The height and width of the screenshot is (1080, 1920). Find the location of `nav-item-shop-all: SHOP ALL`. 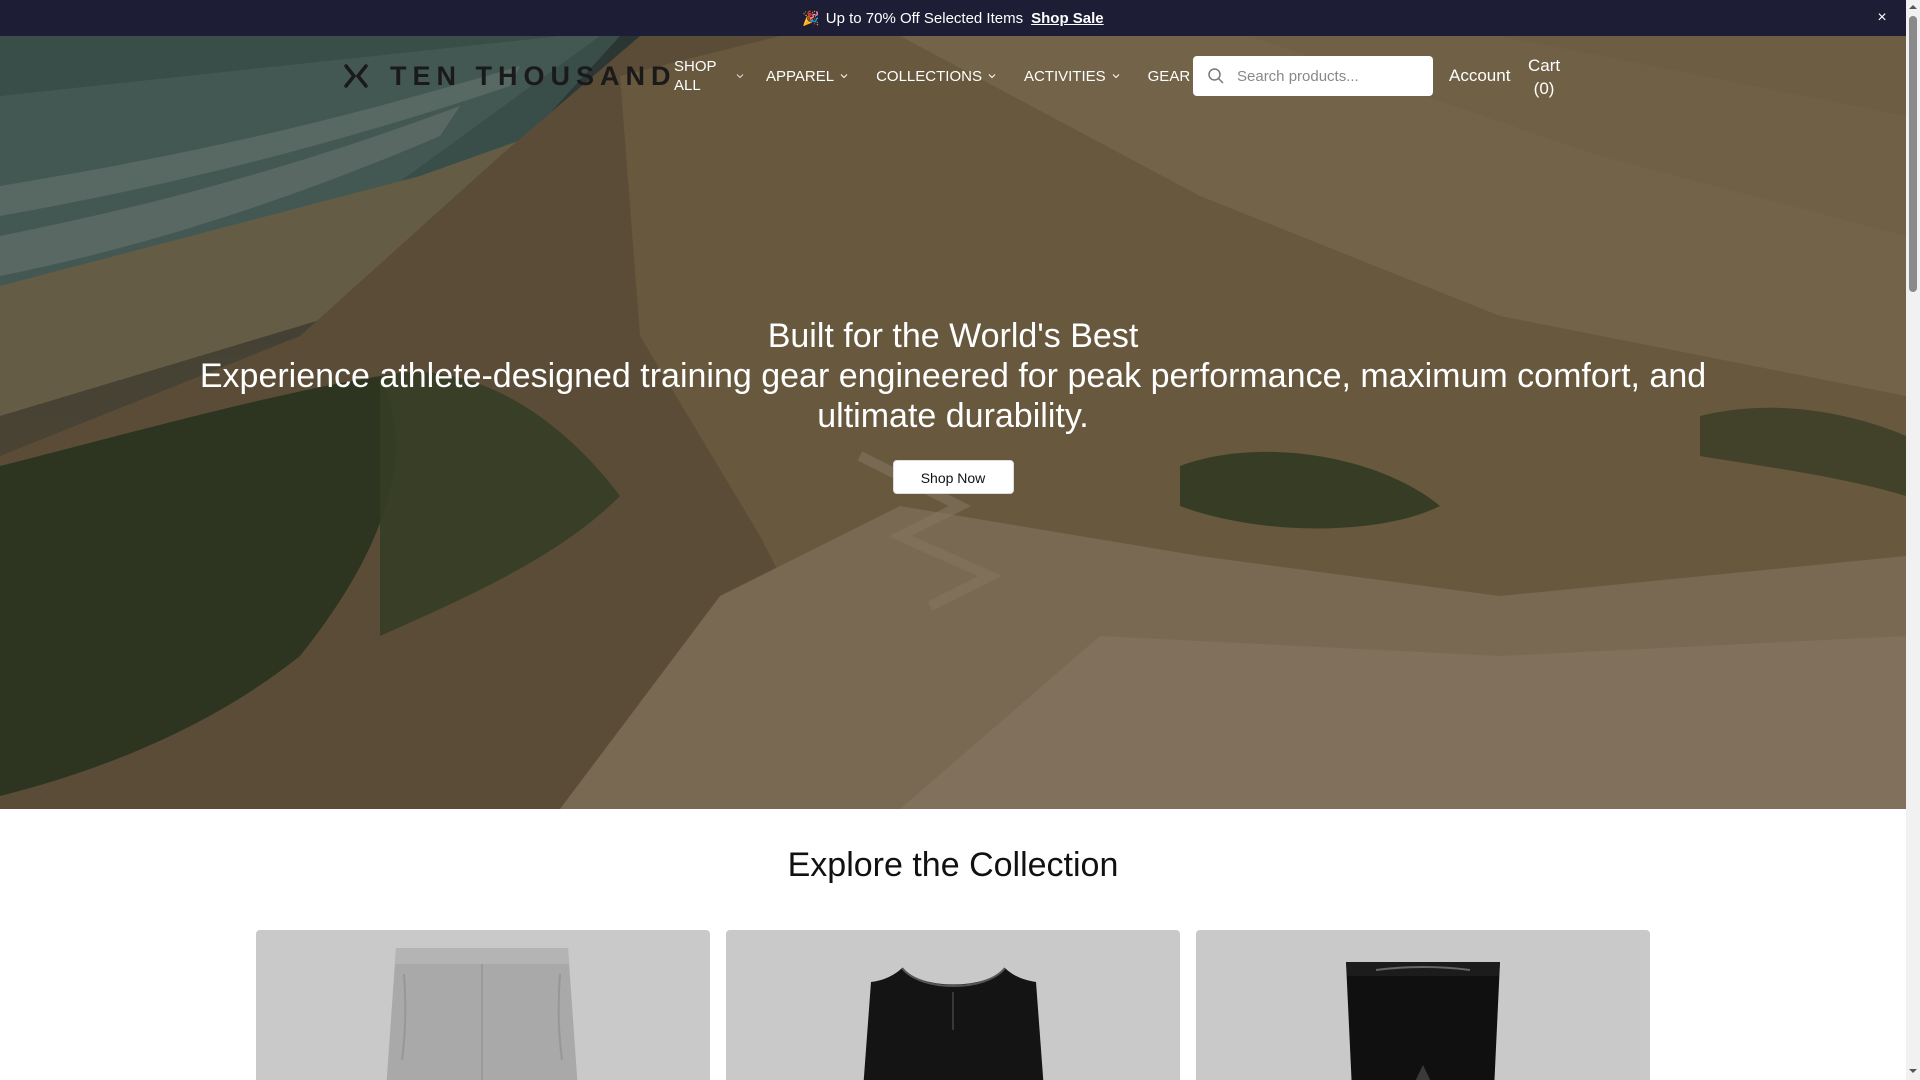

nav-item-shop-all: SHOP ALL is located at coordinates (702, 76).